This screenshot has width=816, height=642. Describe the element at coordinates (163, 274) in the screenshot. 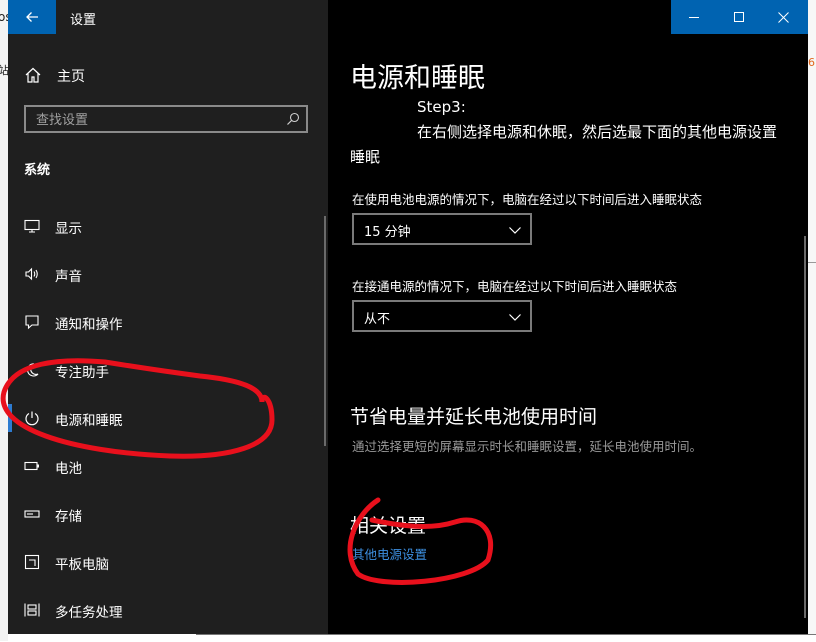

I see `sidebar-item-sound: 声音` at that location.